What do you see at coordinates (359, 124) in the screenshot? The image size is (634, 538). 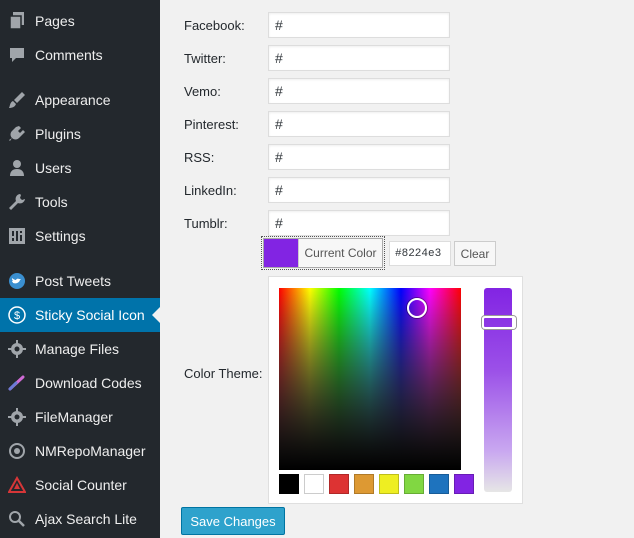 I see `pinterest-input` at bounding box center [359, 124].